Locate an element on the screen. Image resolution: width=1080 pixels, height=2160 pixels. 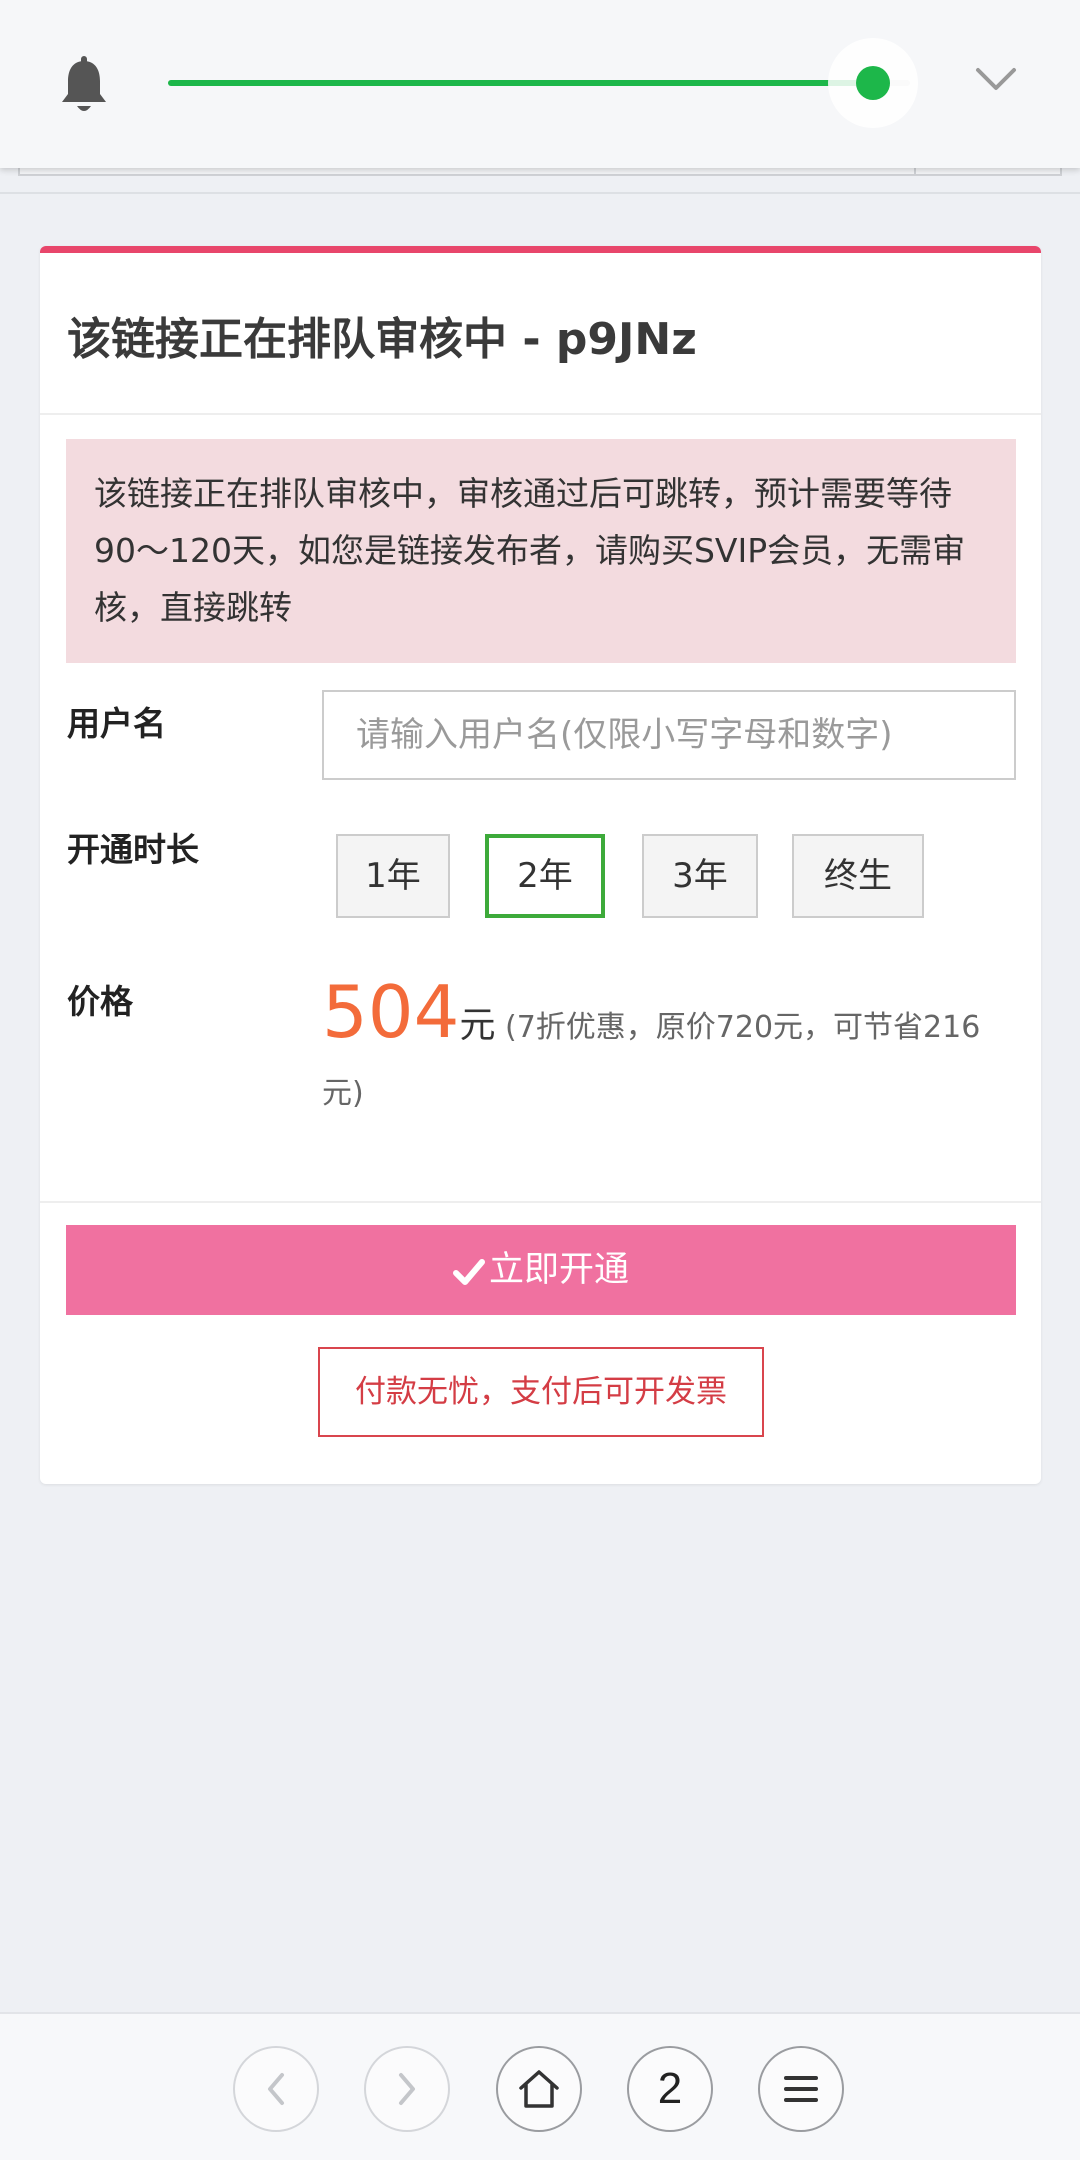
back-icon is located at coordinates (276, 2089).